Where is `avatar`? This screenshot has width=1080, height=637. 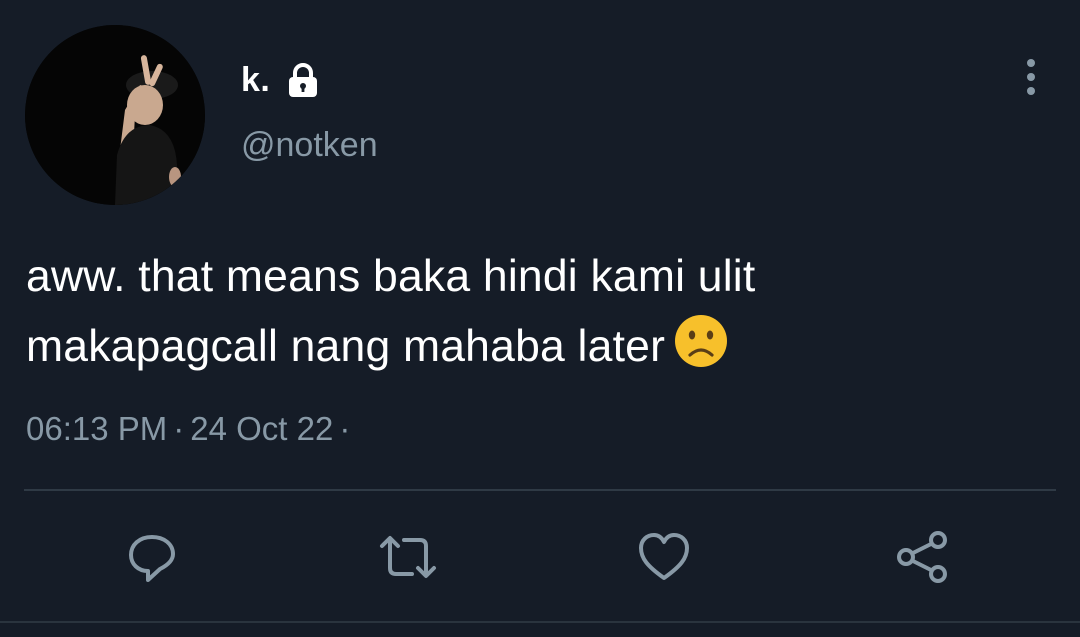 avatar is located at coordinates (115, 115).